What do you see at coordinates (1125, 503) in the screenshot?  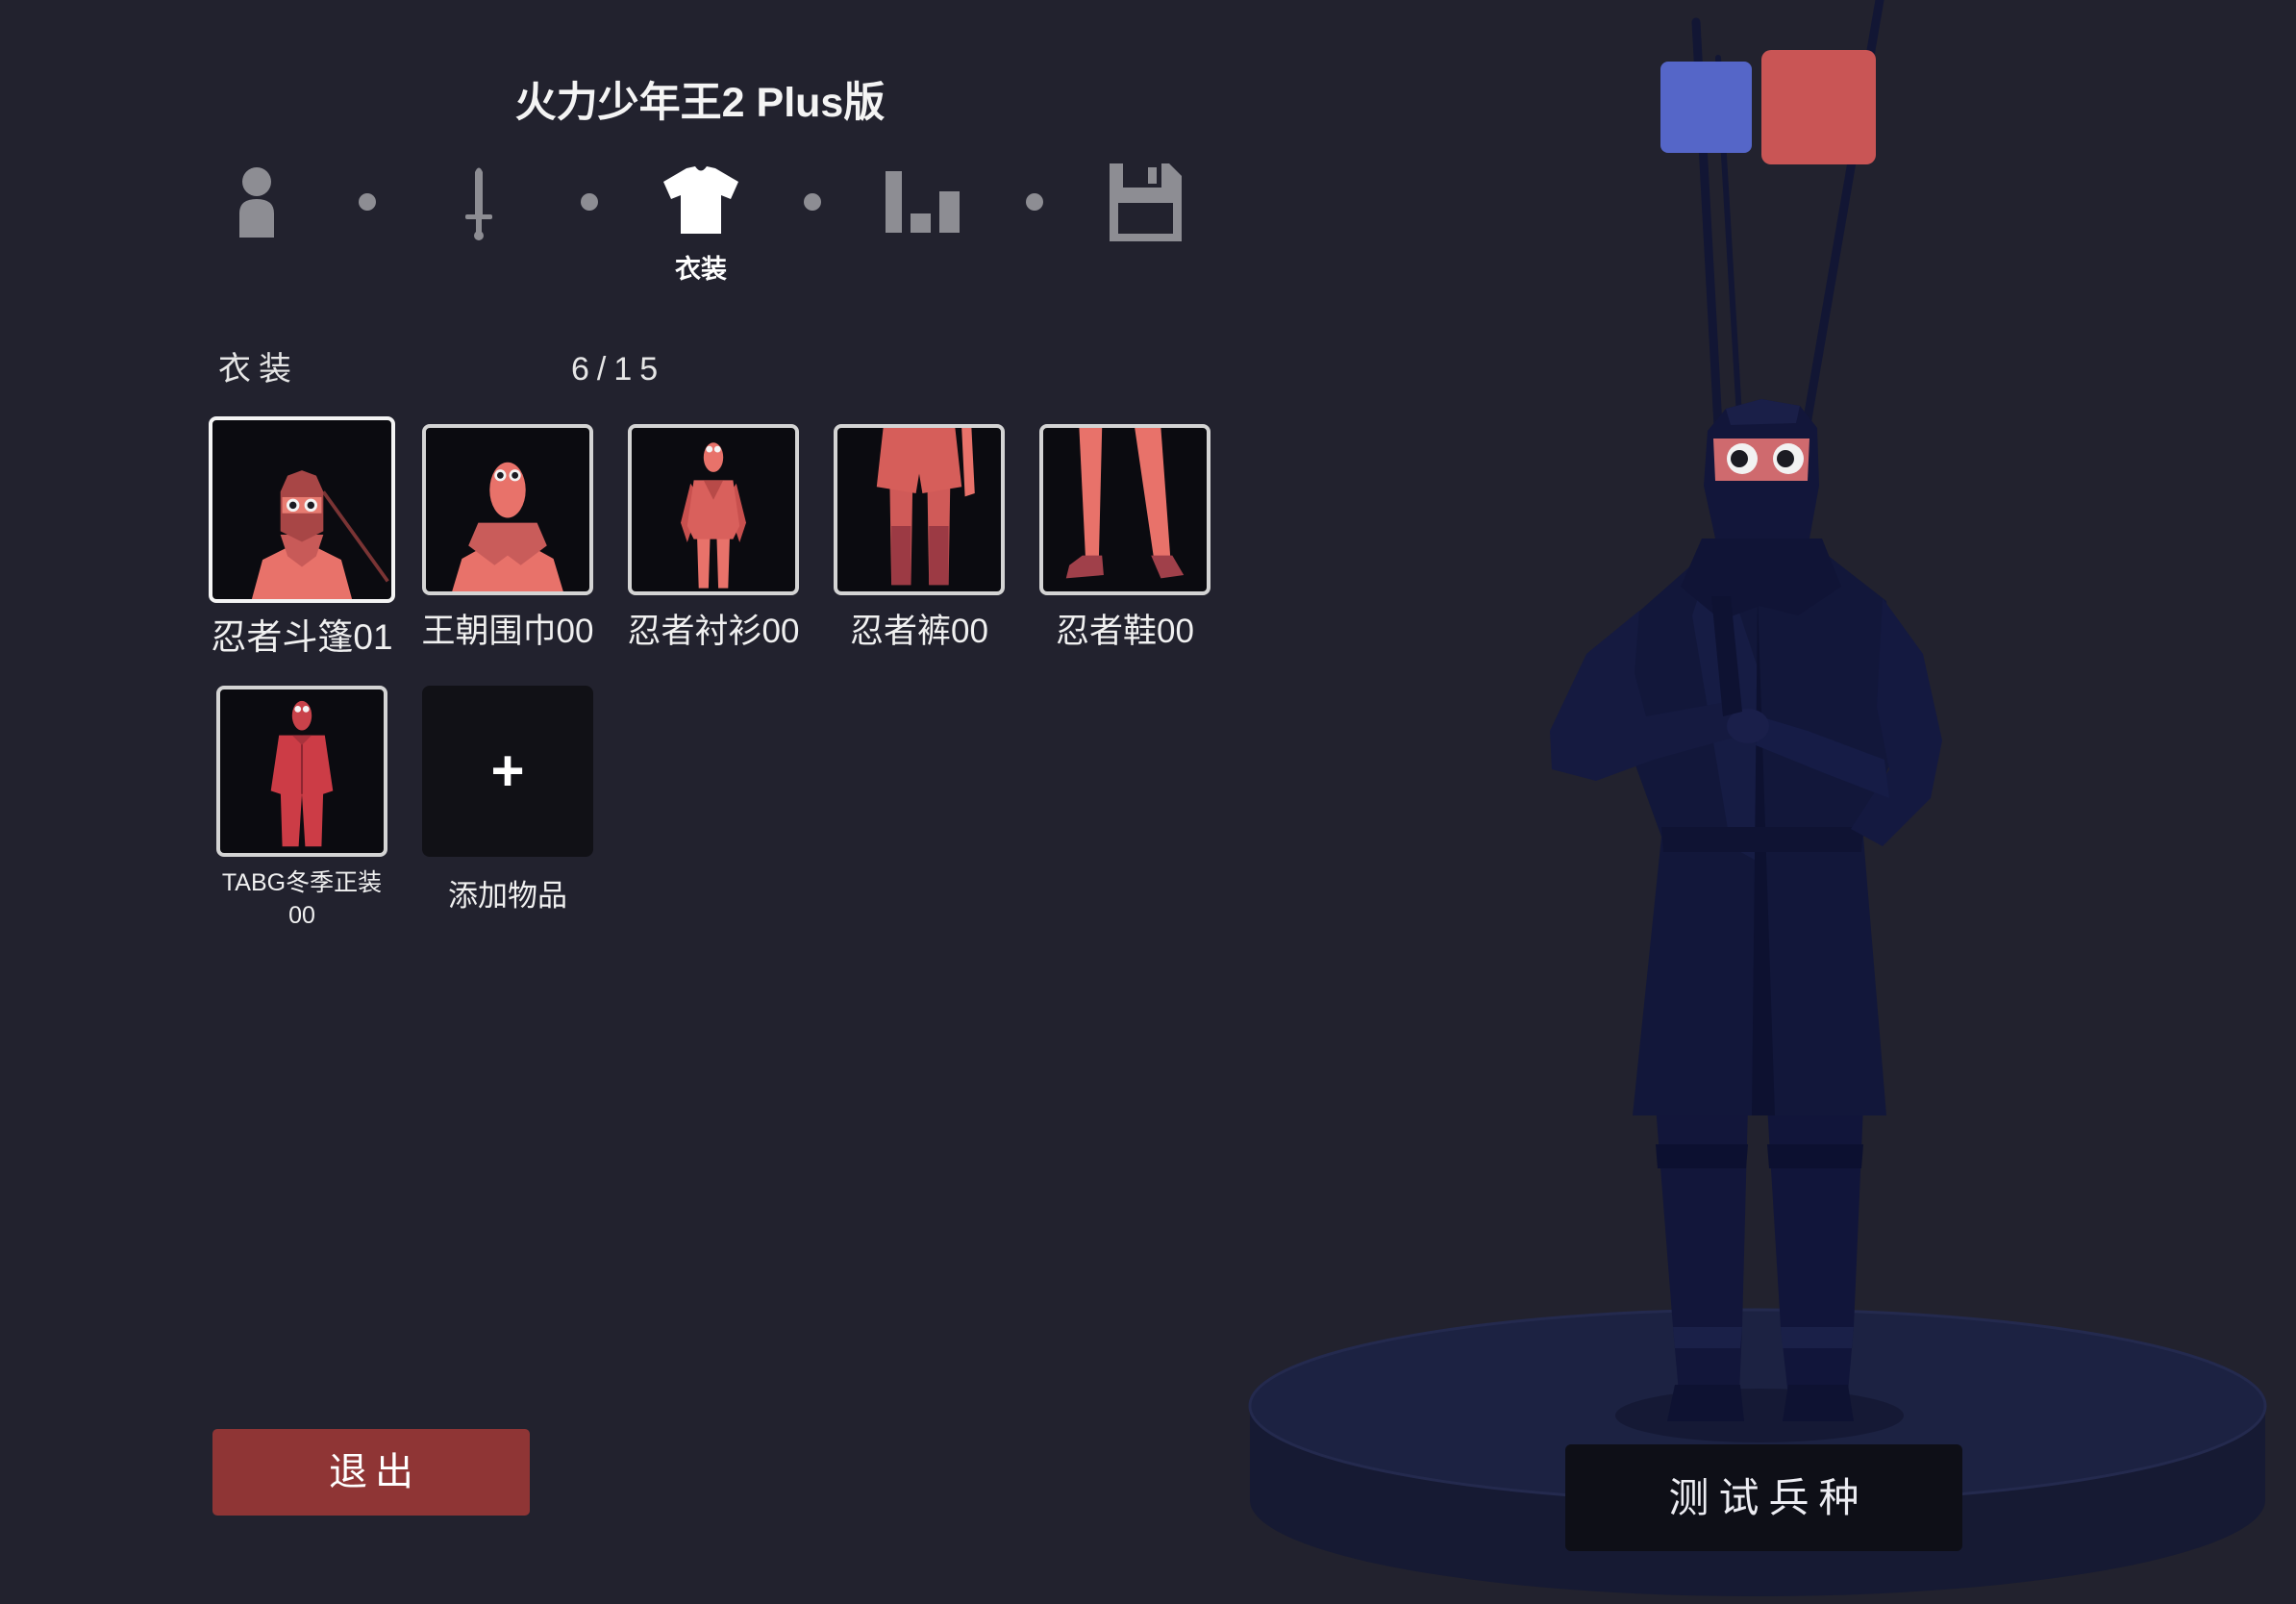 I see `ninja-shoes-thumbnail` at bounding box center [1125, 503].